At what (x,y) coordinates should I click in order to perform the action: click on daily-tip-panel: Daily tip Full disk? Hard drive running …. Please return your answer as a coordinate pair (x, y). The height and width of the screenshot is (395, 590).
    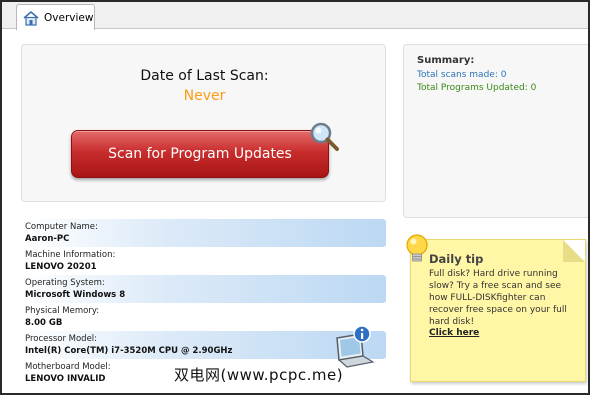
    Looking at the image, I should click on (498, 310).